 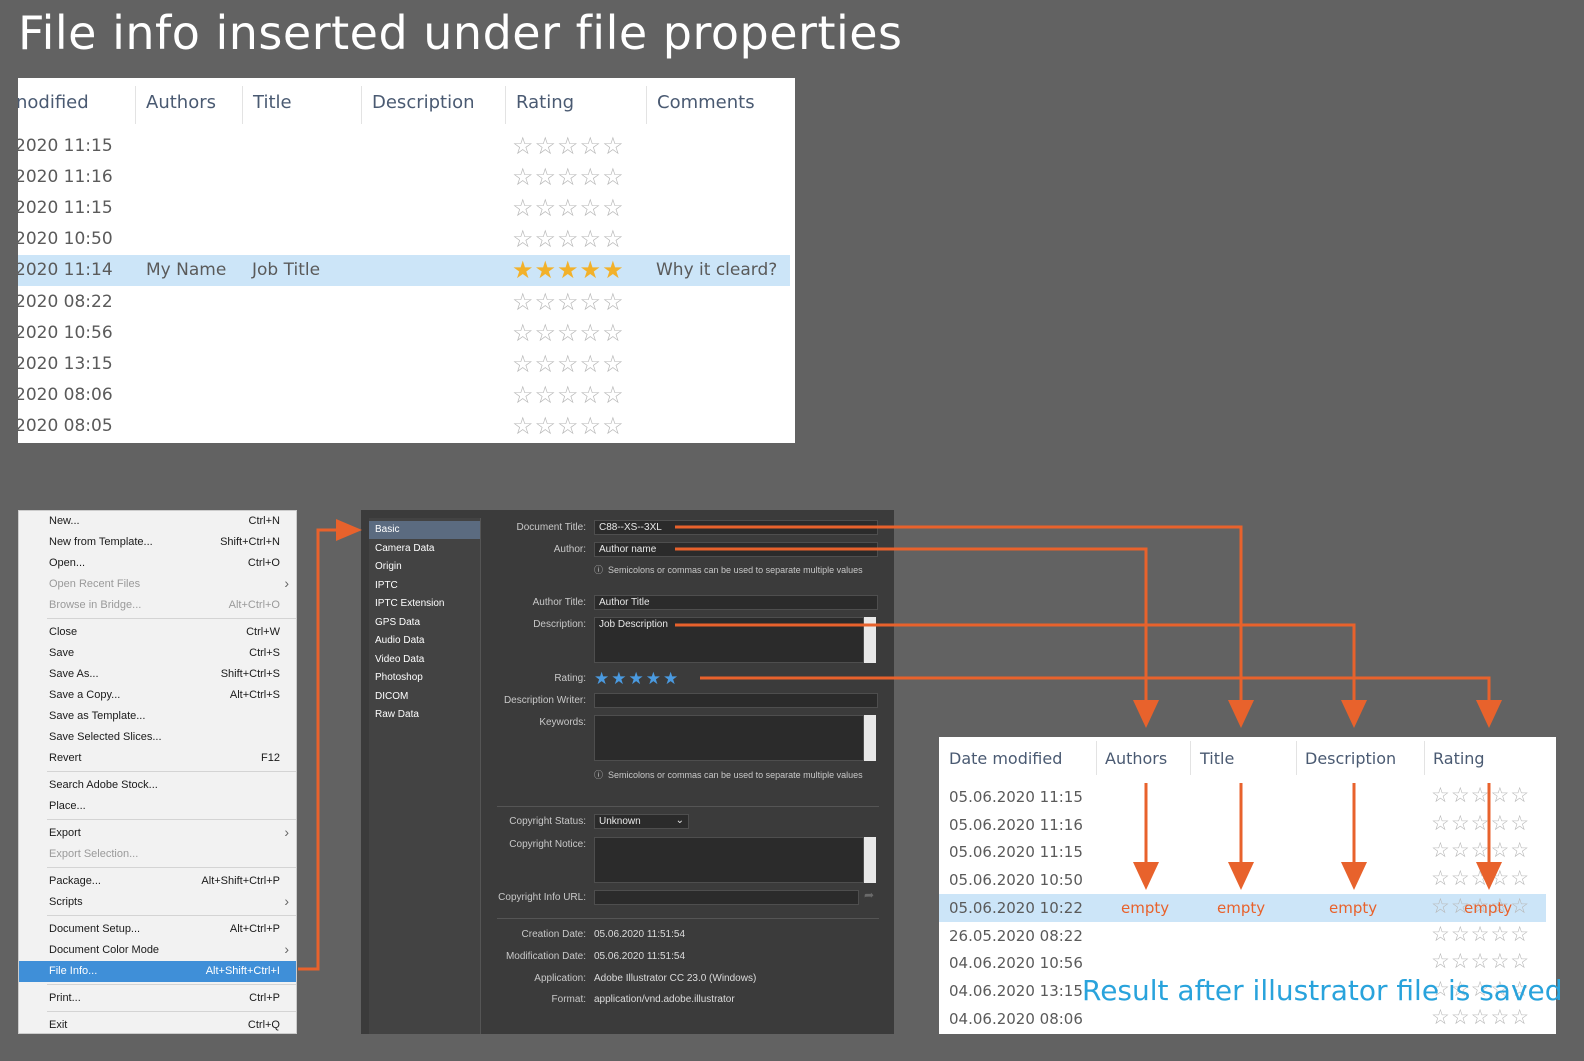 I want to click on table-row: 2020 11:16 ☆☆☆☆☆, so click(x=404, y=177).